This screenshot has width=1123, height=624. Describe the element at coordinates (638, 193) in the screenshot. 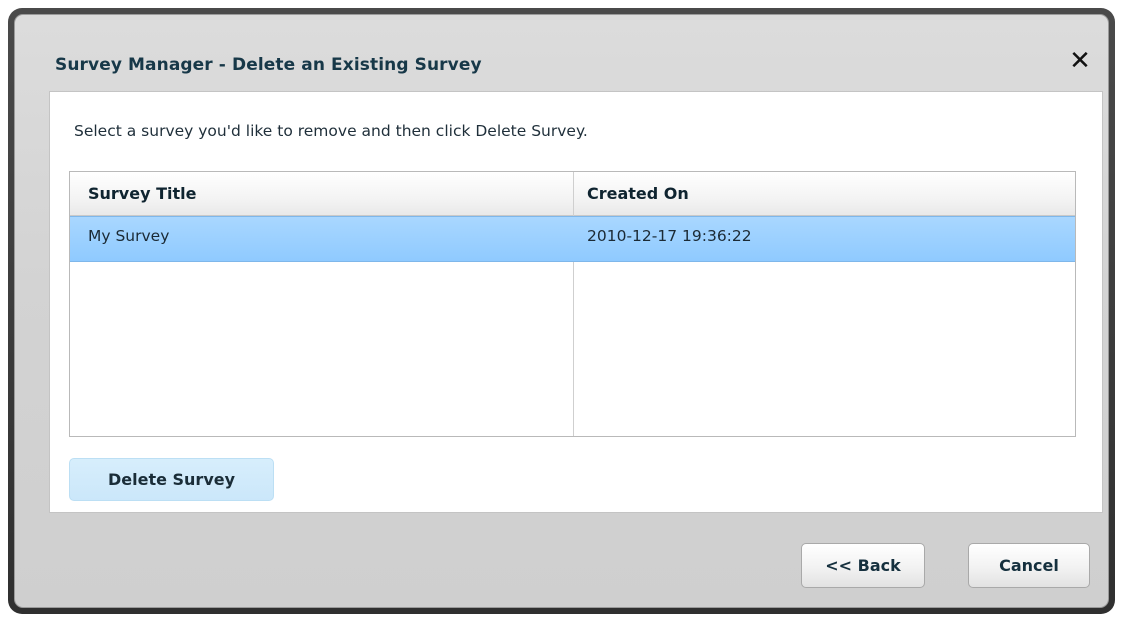

I see `column-header-created-on: Created On` at that location.